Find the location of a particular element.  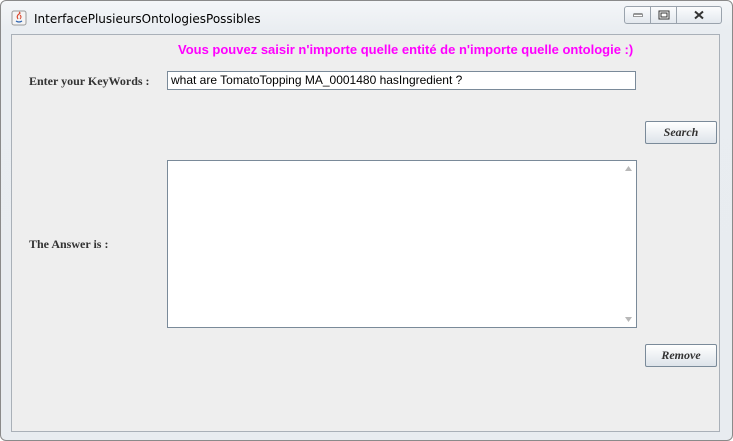

answer-label: The Answer is : is located at coordinates (69, 244).